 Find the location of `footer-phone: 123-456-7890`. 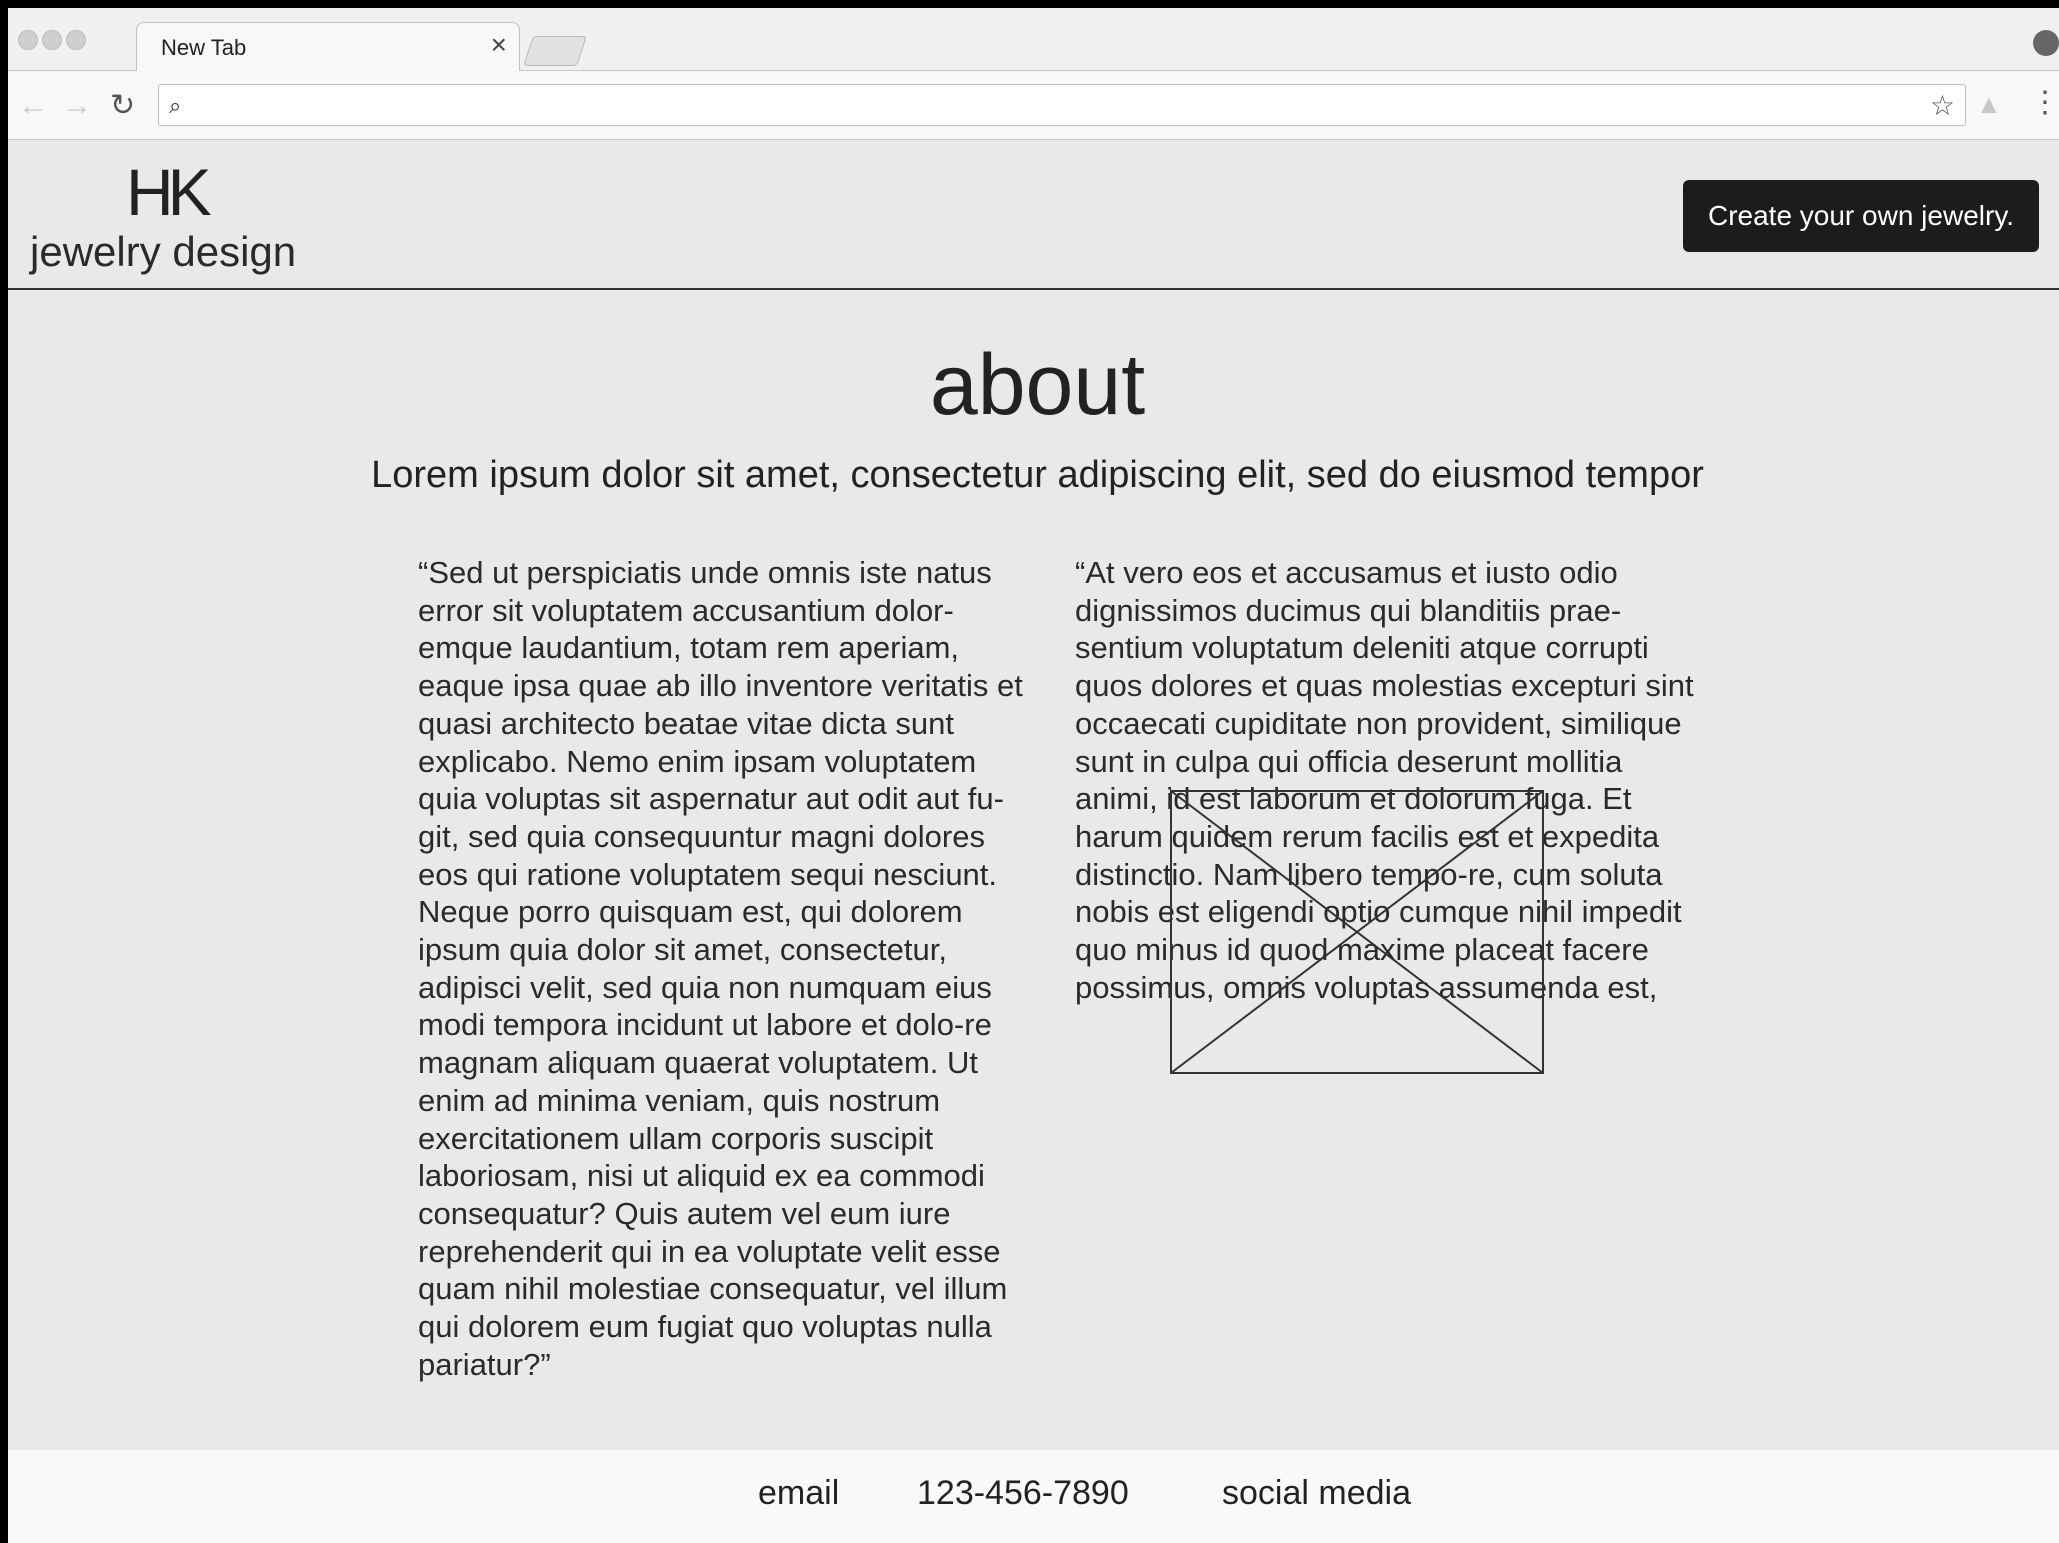

footer-phone: 123-456-7890 is located at coordinates (1023, 1493).